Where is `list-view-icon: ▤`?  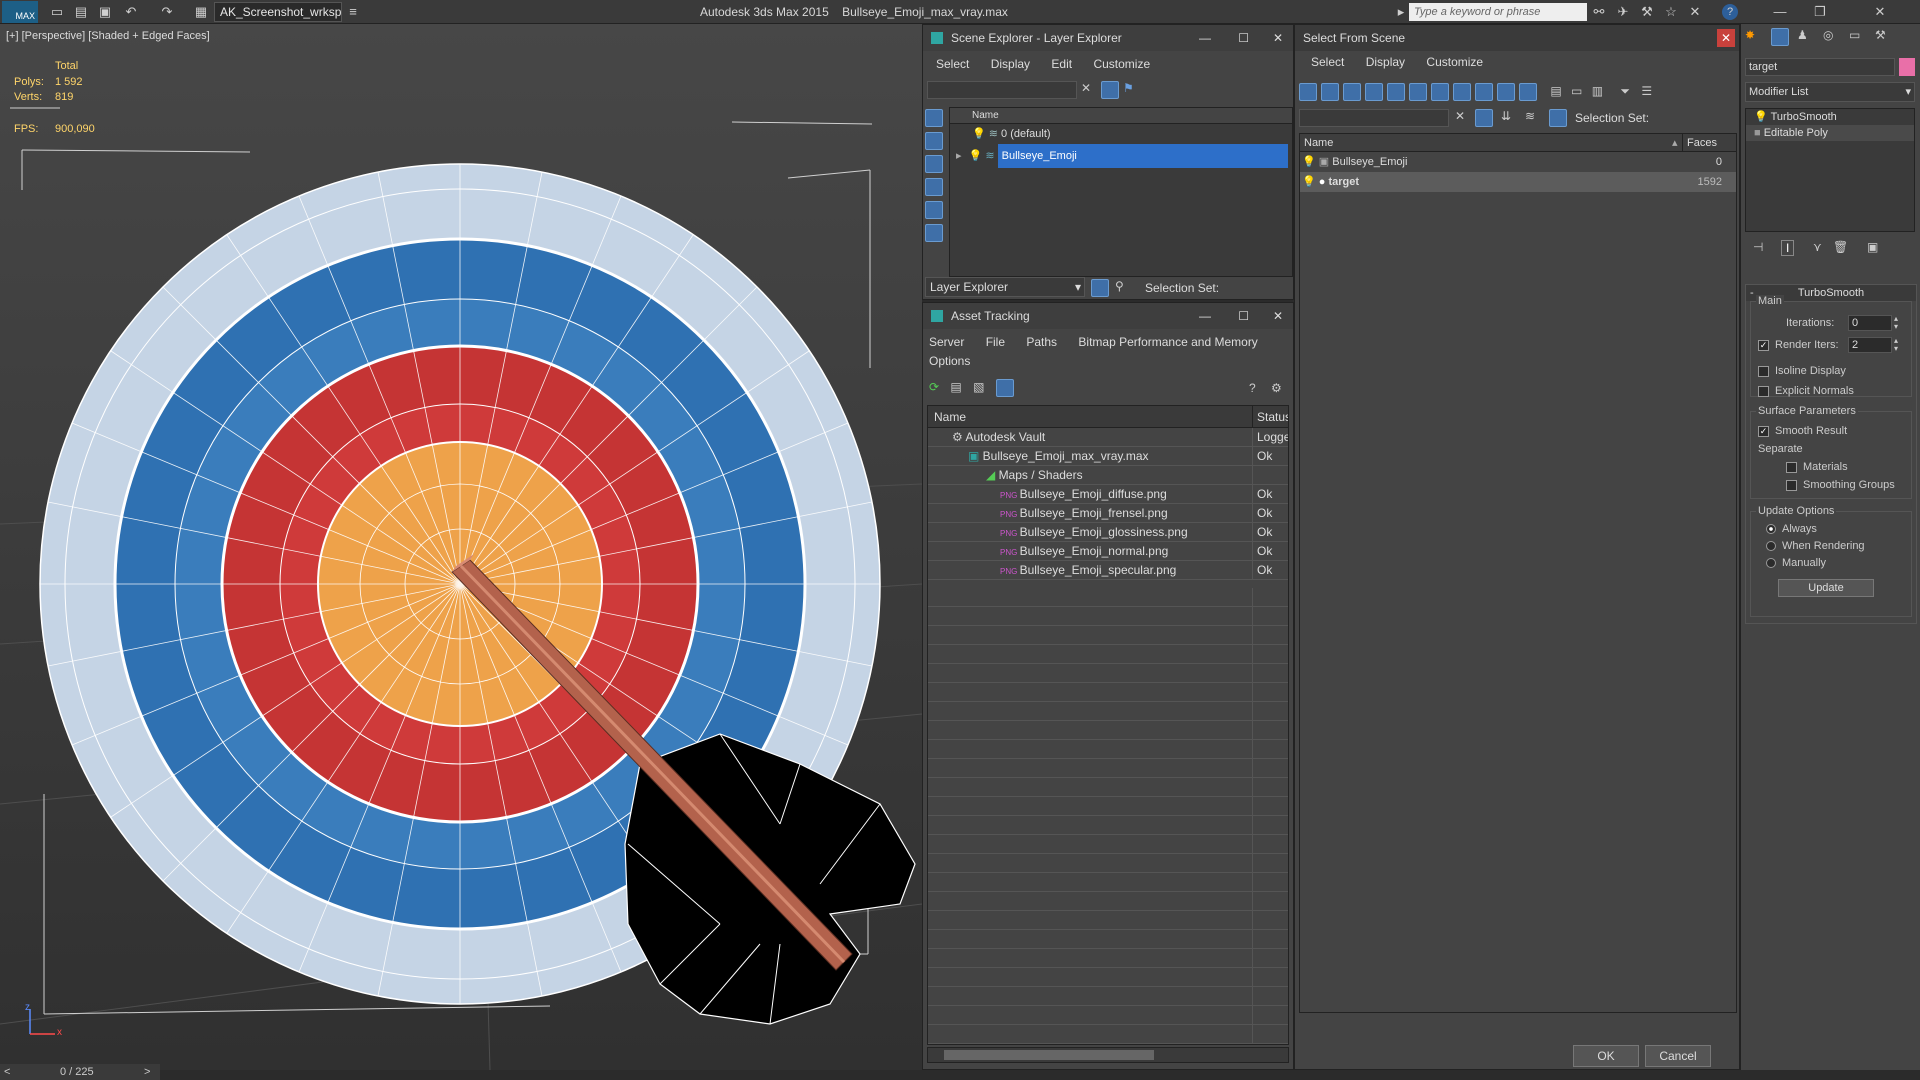
list-view-icon: ▤ is located at coordinates (955, 387).